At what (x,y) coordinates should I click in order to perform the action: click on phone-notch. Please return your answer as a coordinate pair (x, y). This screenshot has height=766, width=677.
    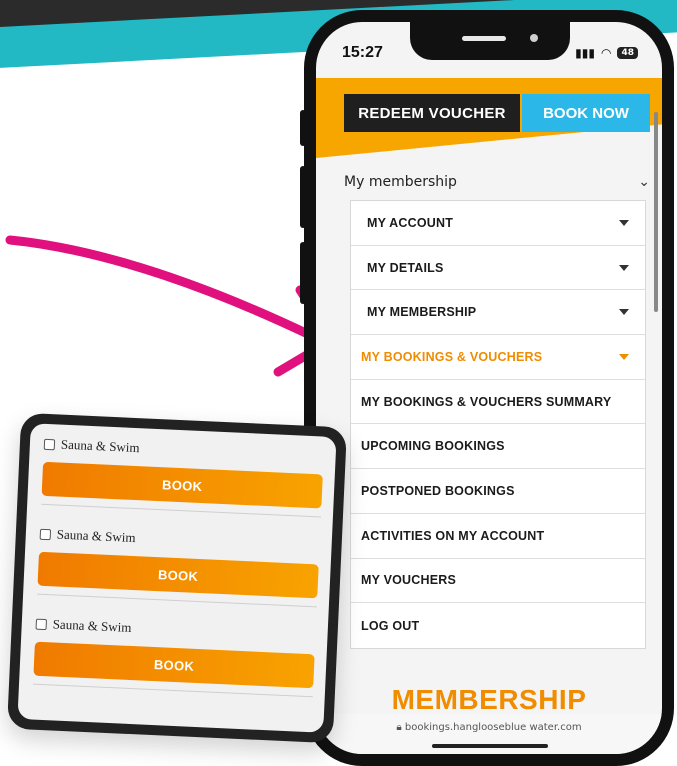
    Looking at the image, I should click on (490, 41).